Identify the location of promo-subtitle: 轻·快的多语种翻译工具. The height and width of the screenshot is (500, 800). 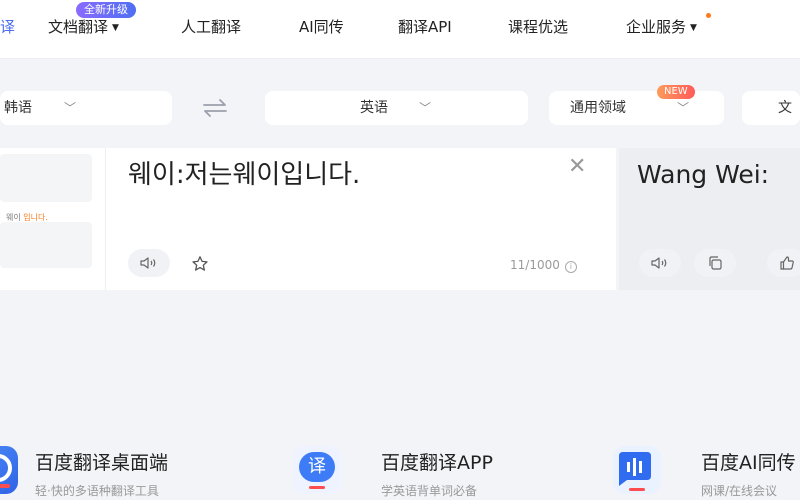
(97, 491).